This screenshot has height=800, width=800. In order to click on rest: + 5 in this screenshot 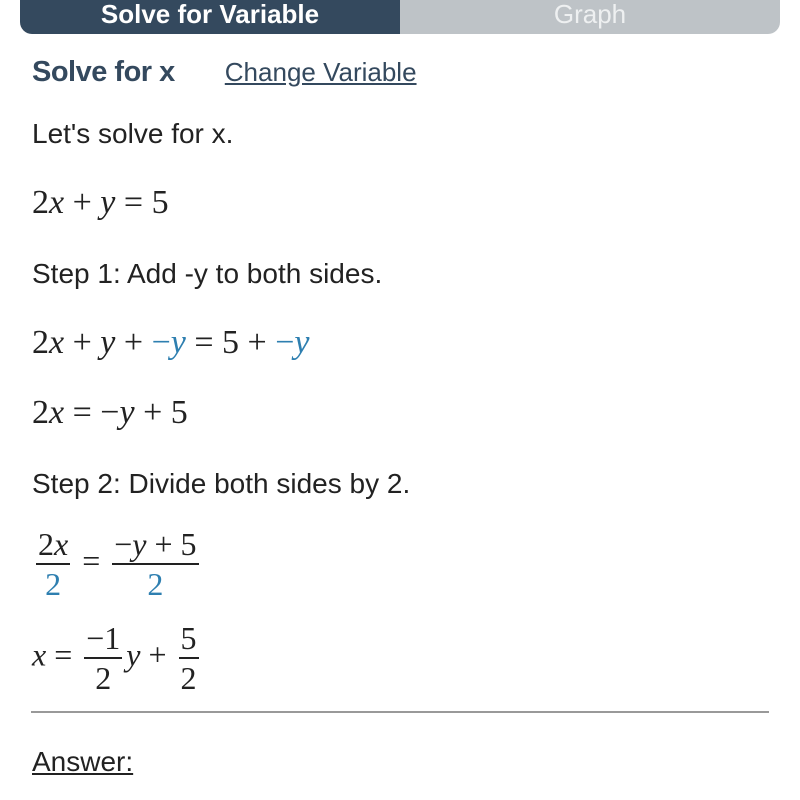, I will do `click(161, 412)`.